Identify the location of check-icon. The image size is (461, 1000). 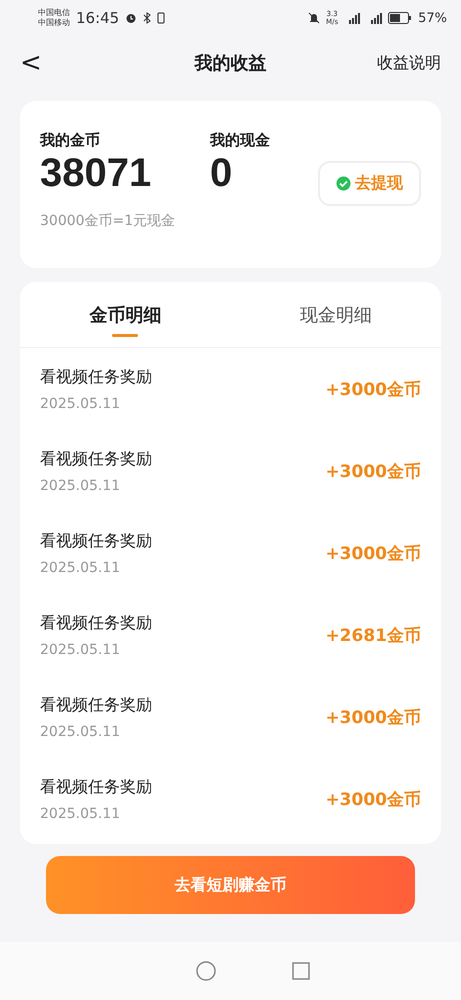
(343, 183).